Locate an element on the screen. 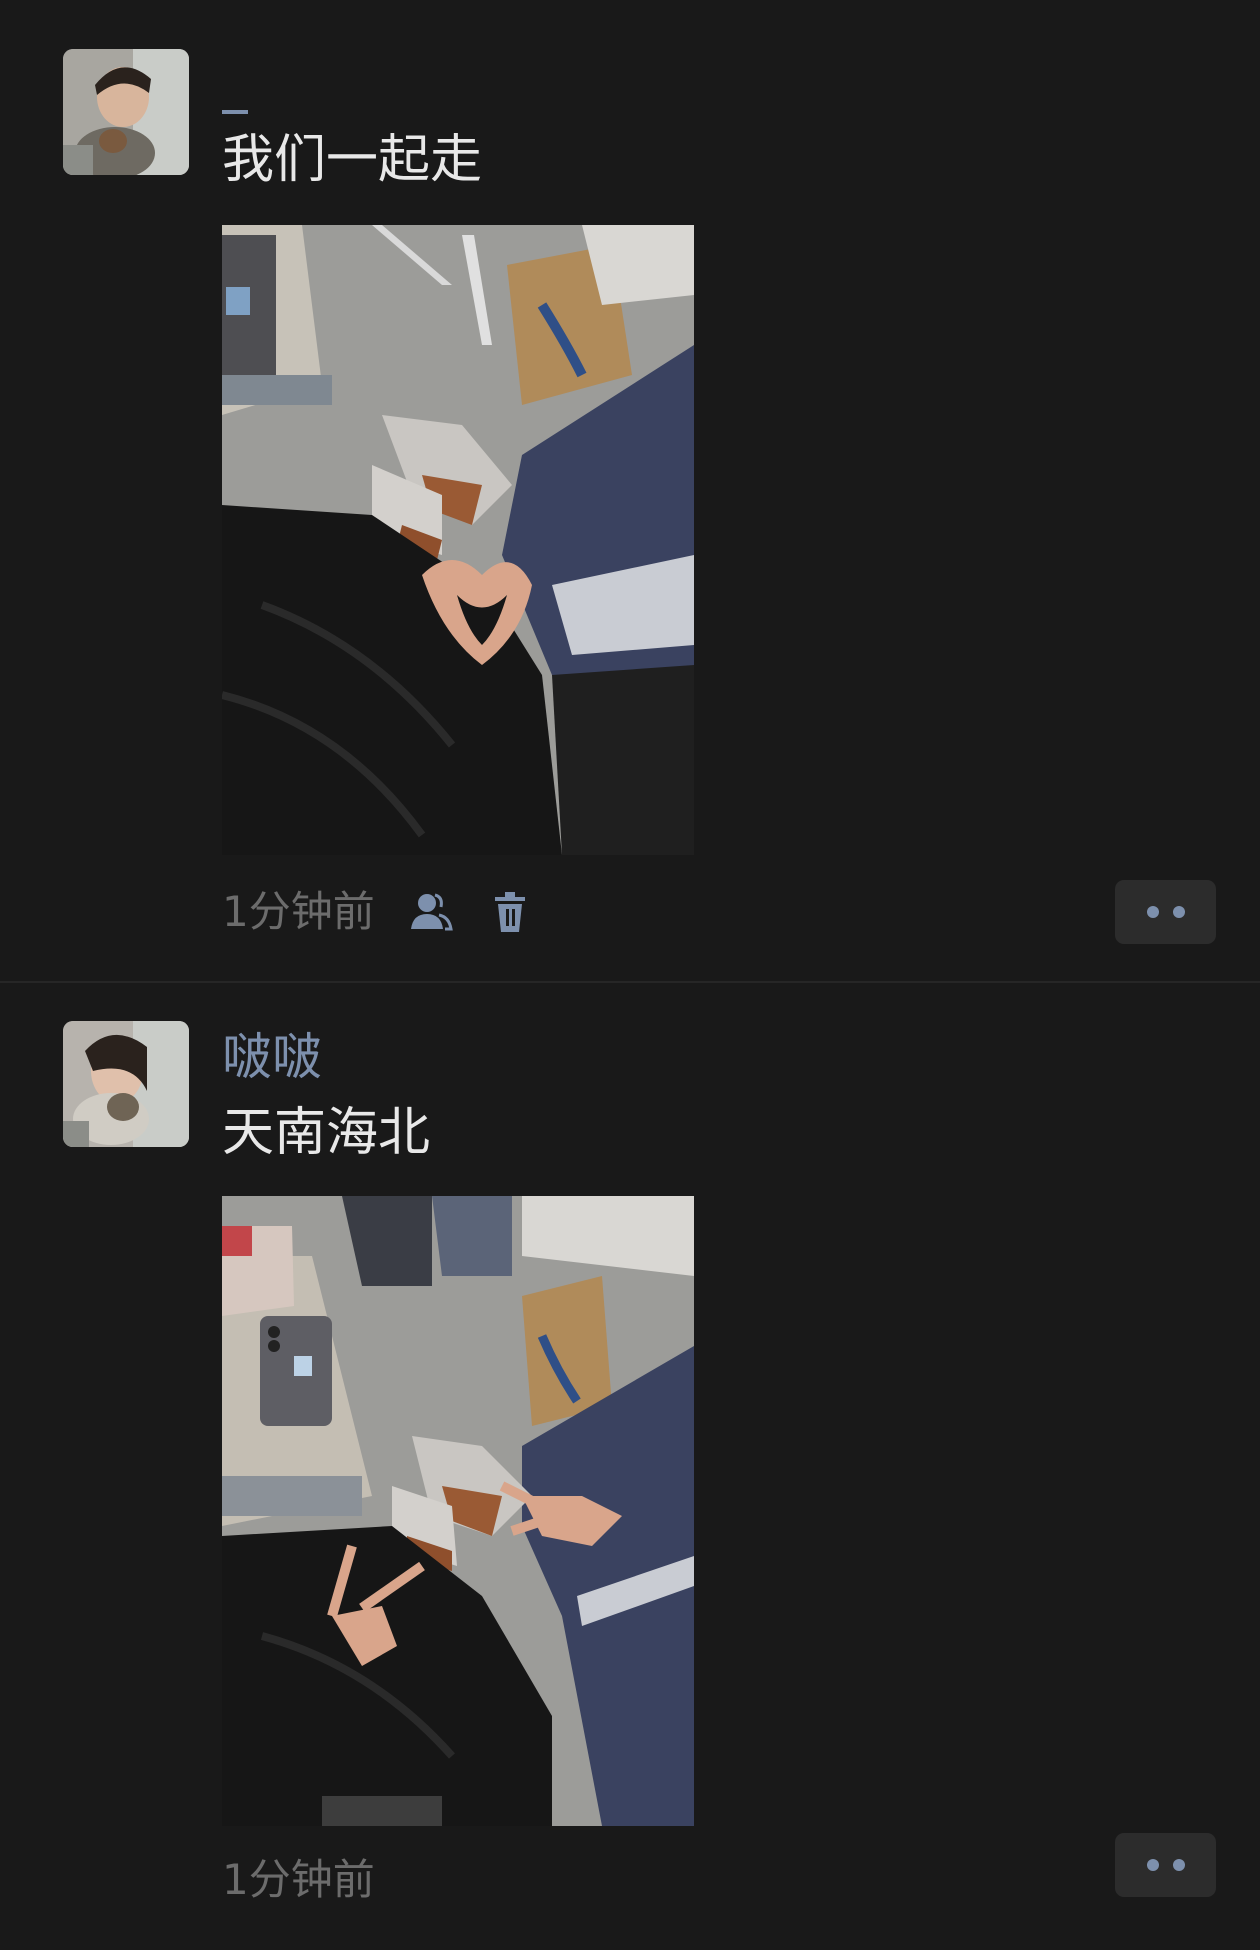 This screenshot has width=1260, height=1950. post-text: 天南海北 is located at coordinates (326, 1133).